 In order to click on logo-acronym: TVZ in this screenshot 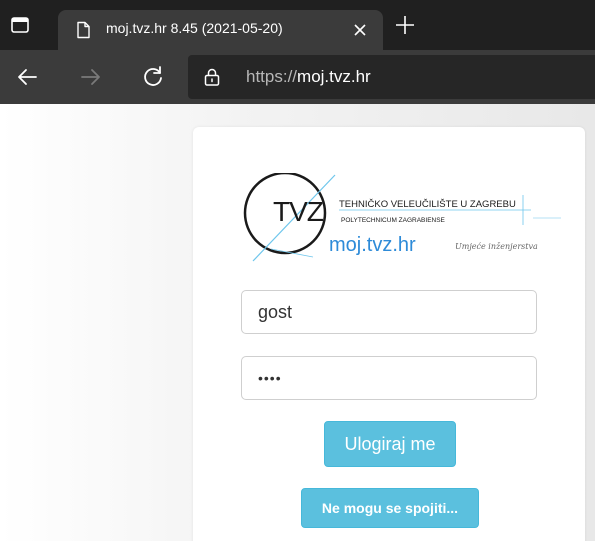, I will do `click(298, 211)`.